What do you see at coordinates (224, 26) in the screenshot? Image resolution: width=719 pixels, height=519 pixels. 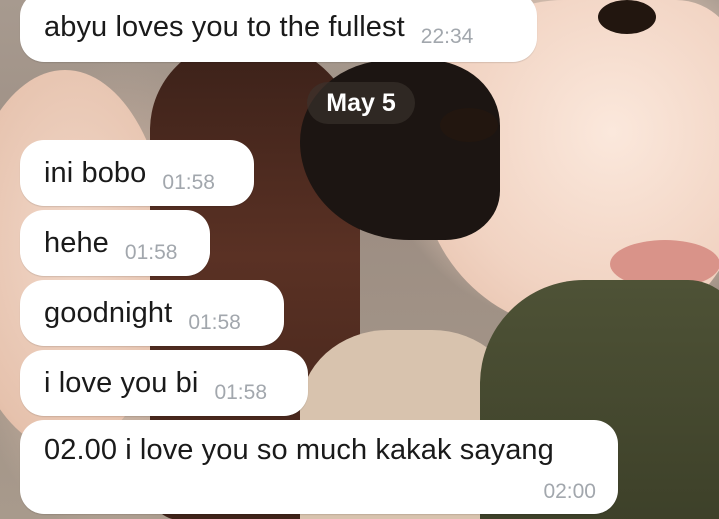 I see `message-text: abyu loves you to the fullest` at bounding box center [224, 26].